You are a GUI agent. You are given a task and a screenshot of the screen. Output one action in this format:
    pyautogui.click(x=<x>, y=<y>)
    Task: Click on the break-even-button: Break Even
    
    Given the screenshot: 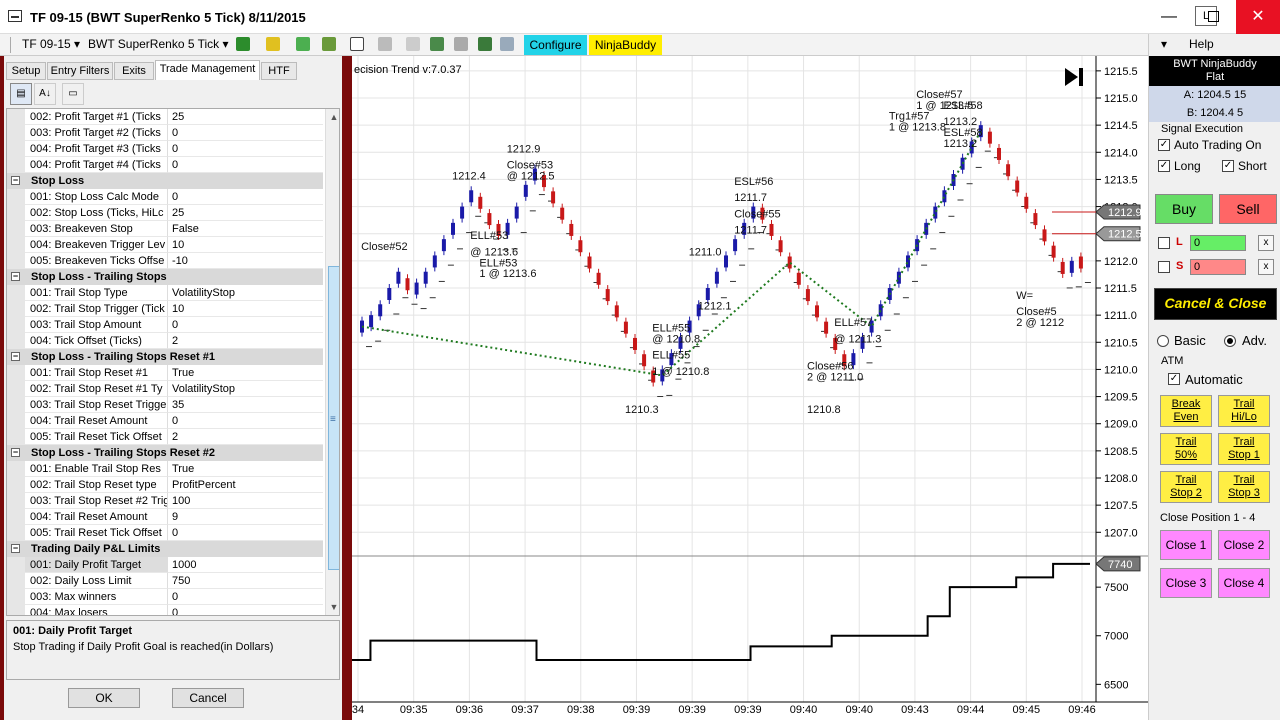 What is the action you would take?
    pyautogui.click(x=1186, y=411)
    